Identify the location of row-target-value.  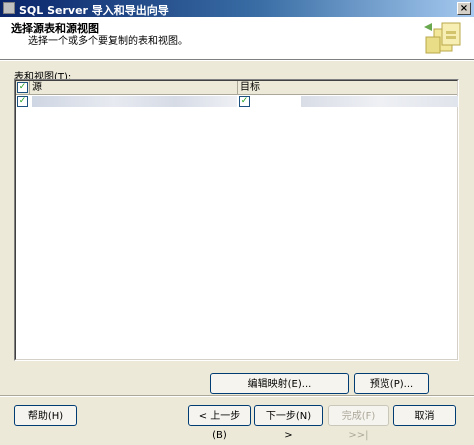
(379, 101).